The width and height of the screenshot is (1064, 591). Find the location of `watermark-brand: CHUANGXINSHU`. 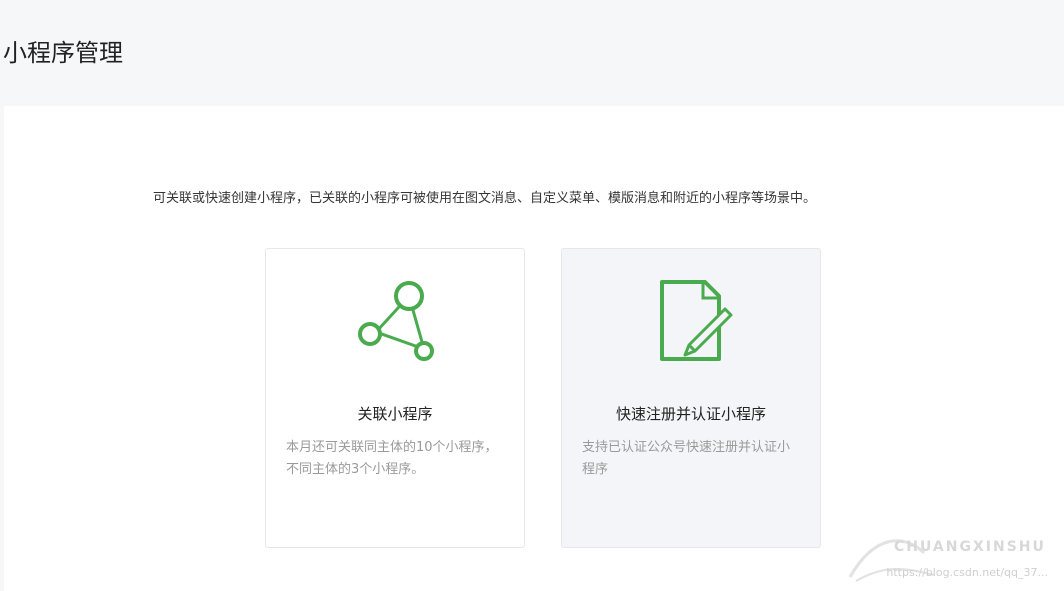

watermark-brand: CHUANGXINSHU is located at coordinates (970, 547).